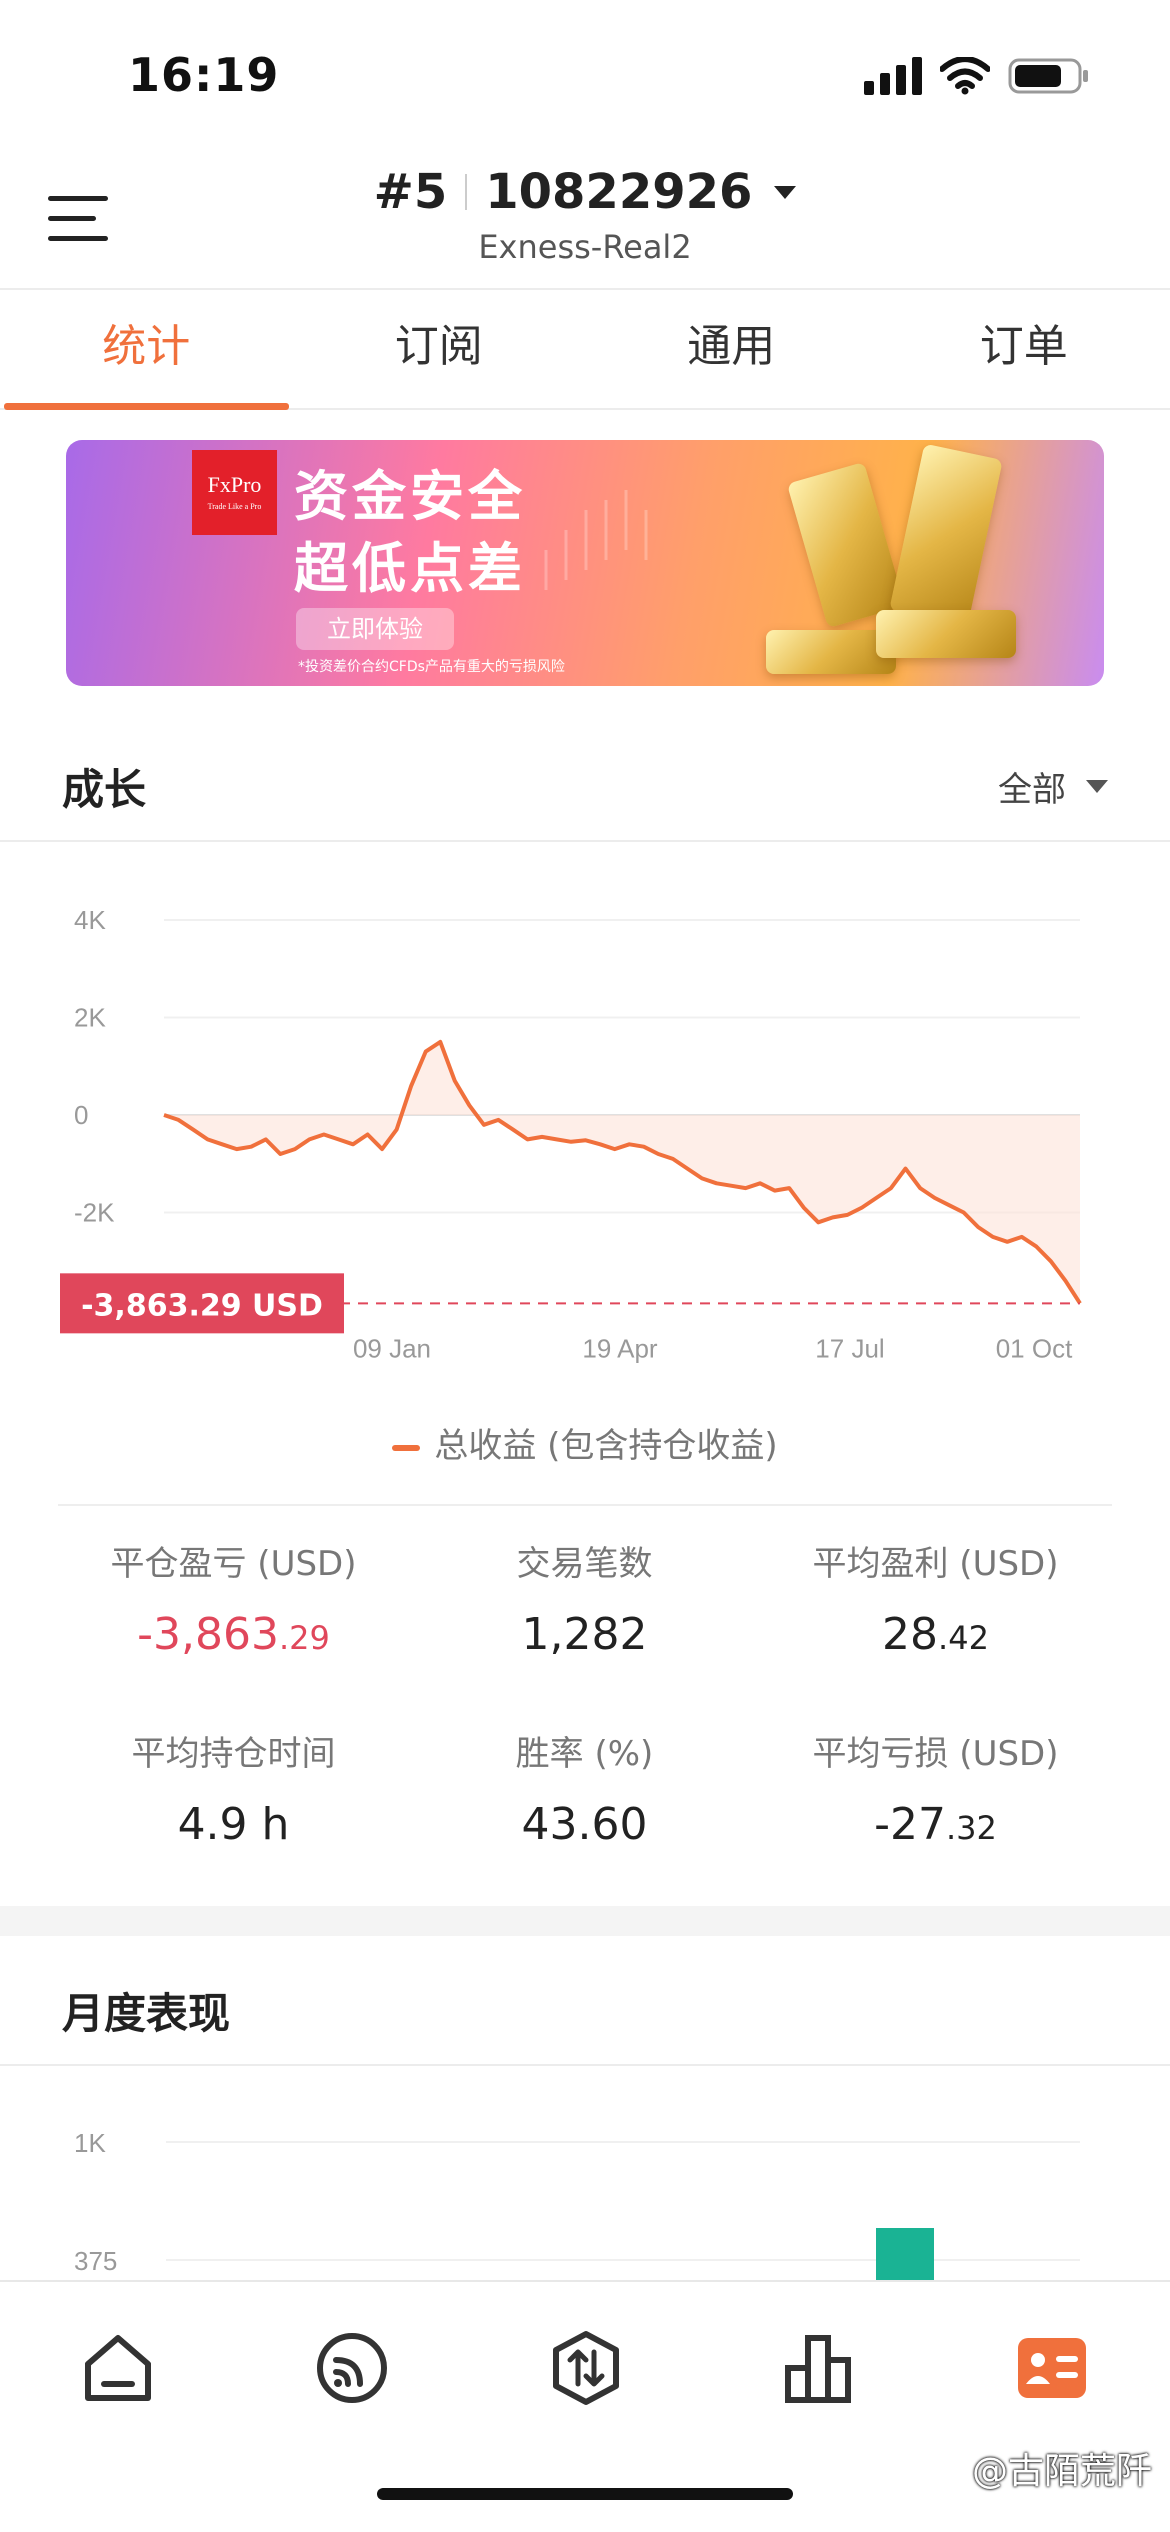 This screenshot has width=1170, height=2532. I want to click on banner-disclaimer: *投资差价合约CFDs产品有重大的亏损风险, so click(431, 667).